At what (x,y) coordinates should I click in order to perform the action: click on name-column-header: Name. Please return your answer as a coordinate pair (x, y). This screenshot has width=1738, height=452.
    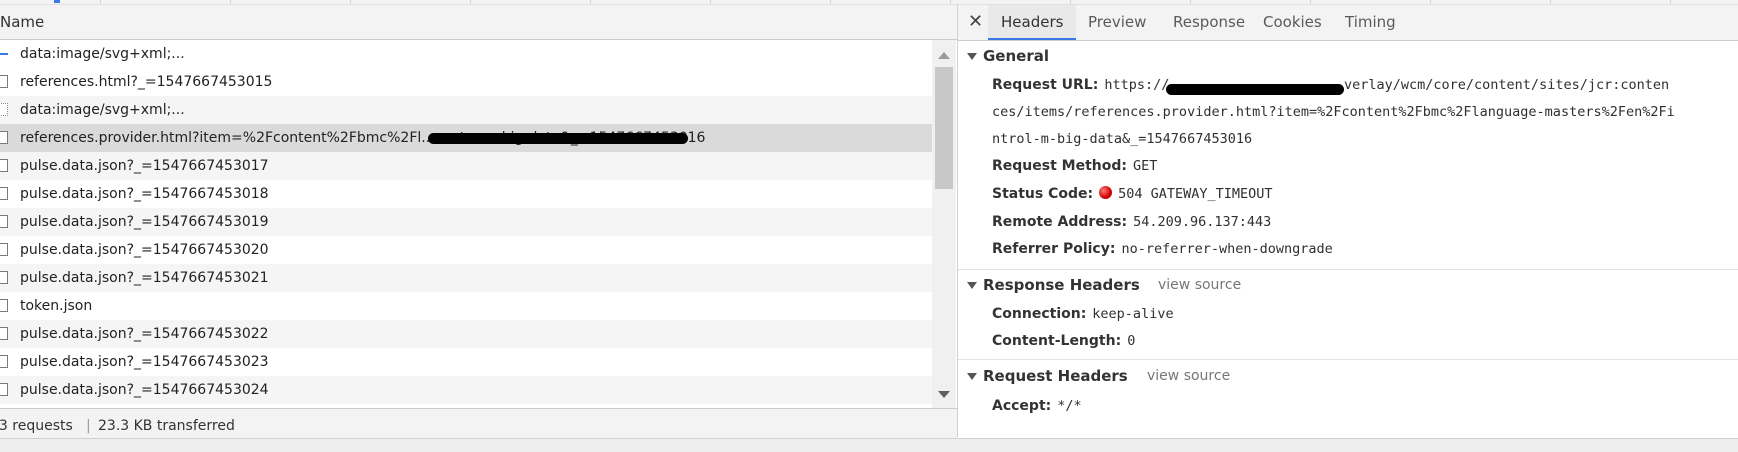
    Looking at the image, I should click on (478, 22).